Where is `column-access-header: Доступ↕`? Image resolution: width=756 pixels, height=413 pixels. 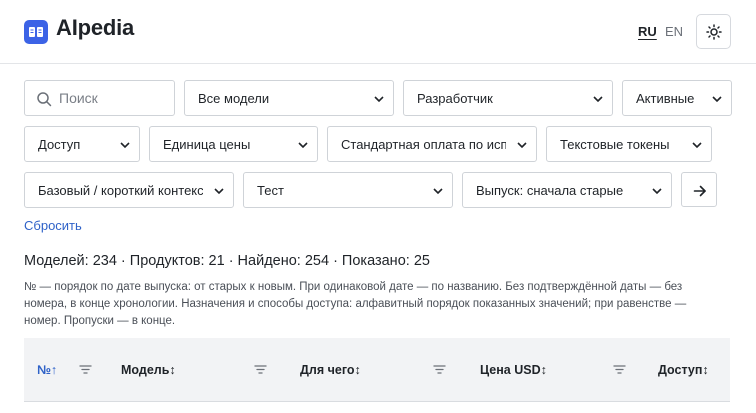 column-access-header: Доступ↕ is located at coordinates (683, 370).